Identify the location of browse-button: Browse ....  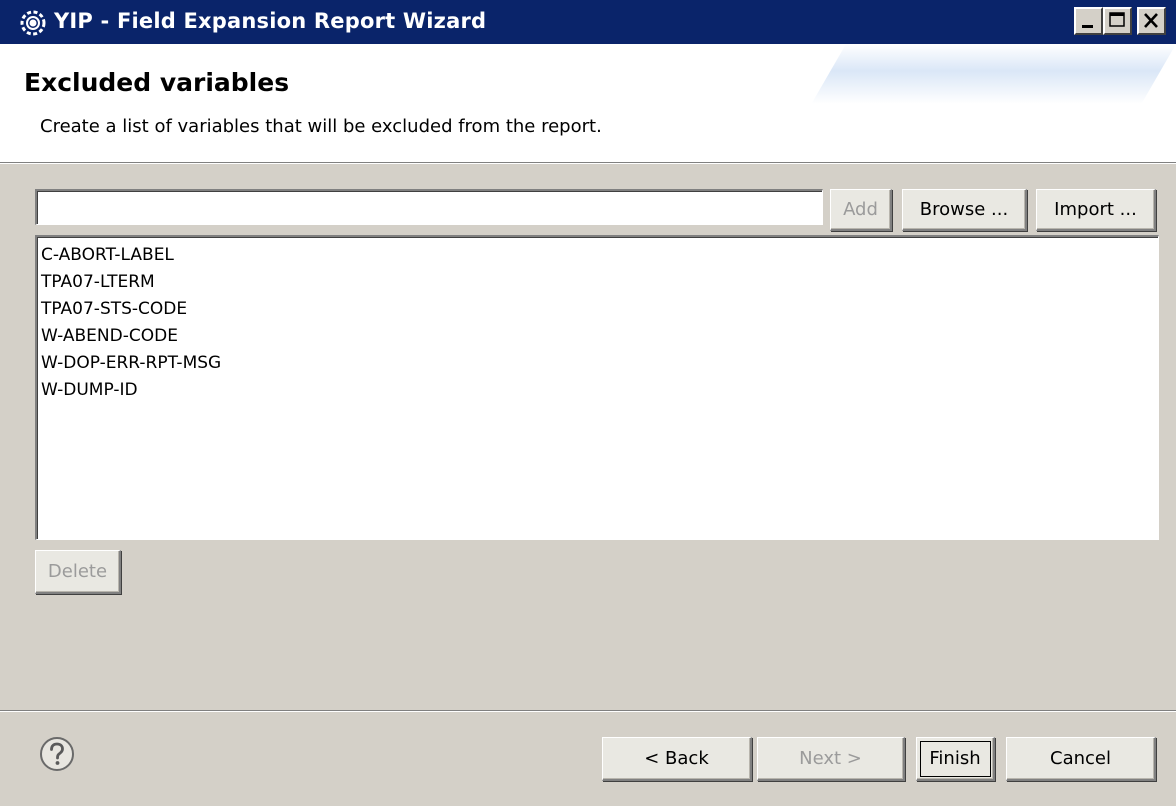
(964, 210).